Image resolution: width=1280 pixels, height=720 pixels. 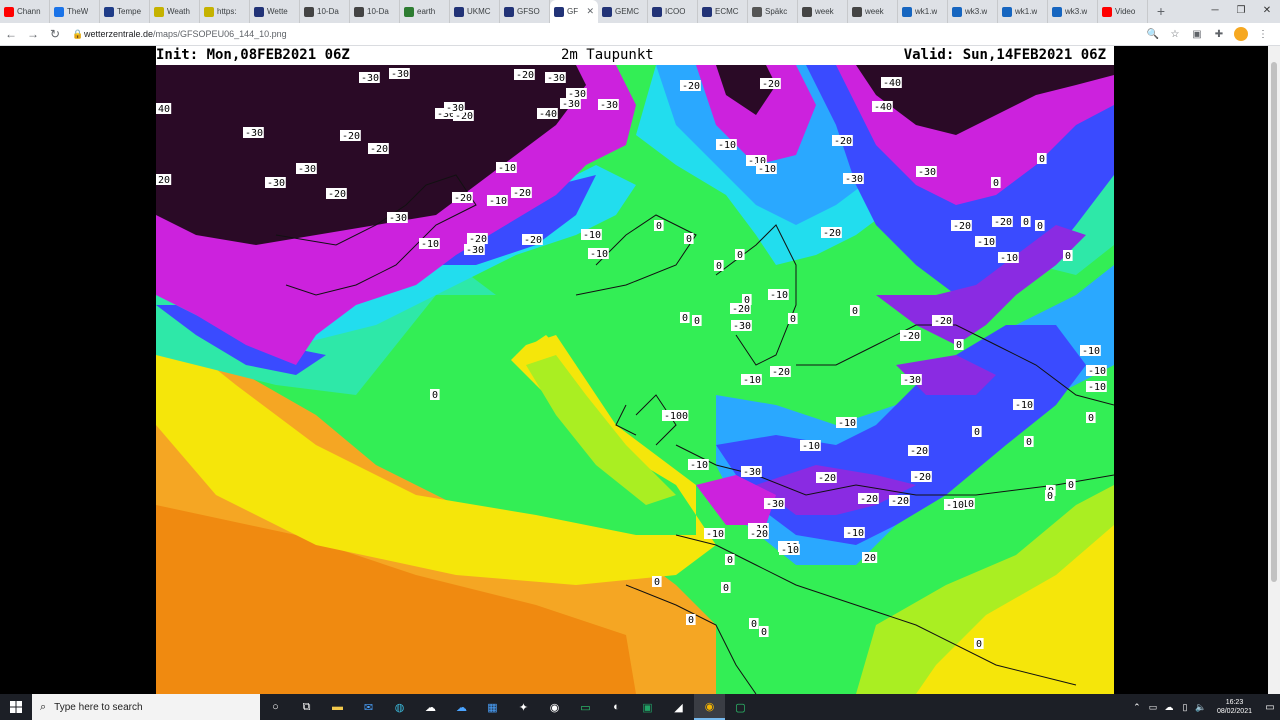 I want to click on wz-icon, so click(x=259, y=11).